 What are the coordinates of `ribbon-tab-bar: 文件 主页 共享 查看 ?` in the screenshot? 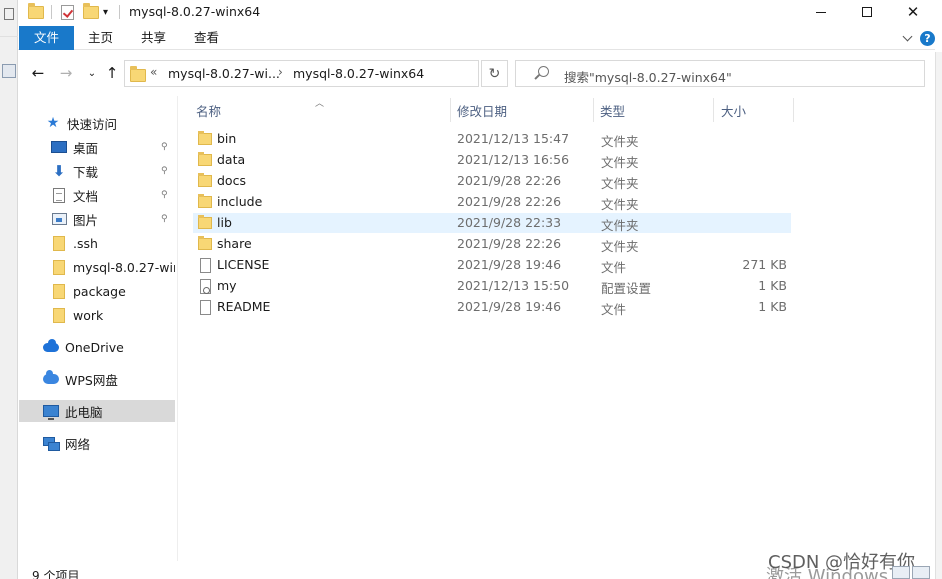 It's located at (476, 38).